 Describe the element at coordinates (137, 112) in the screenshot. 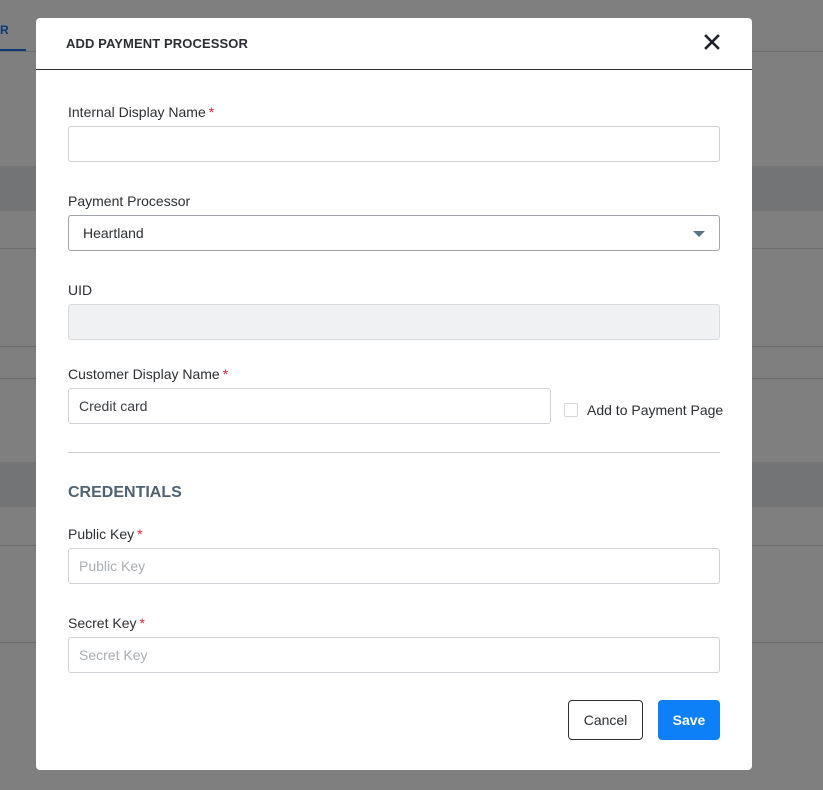

I see `internal-display-name-label-text: Internal Display Name` at that location.